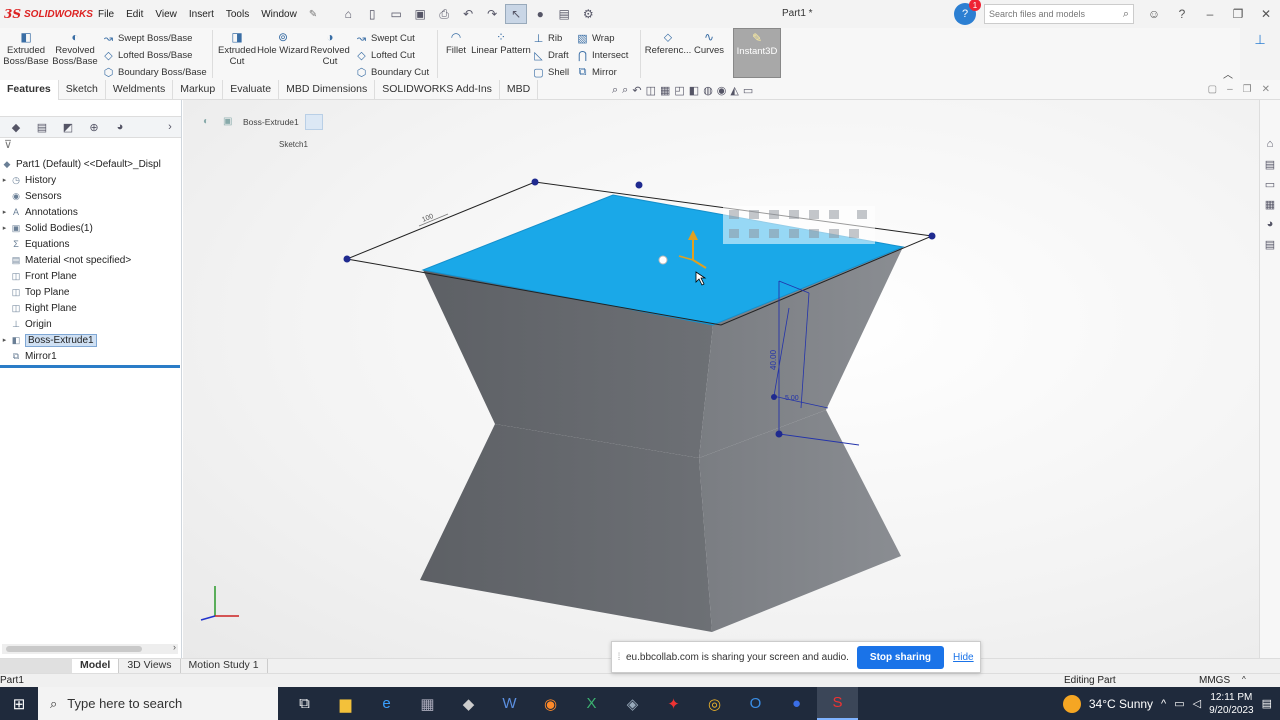 This screenshot has height=720, width=1280. Describe the element at coordinates (82, 90) in the screenshot. I see `tab-sketch: Sketch` at that location.